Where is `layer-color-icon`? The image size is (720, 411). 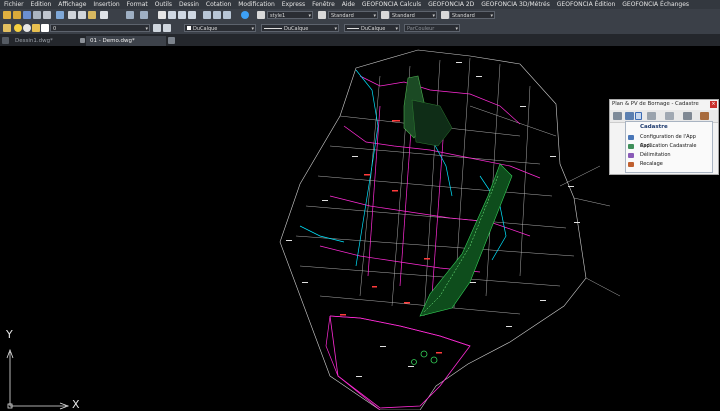
layer-color-icon is located at coordinates (45, 28).